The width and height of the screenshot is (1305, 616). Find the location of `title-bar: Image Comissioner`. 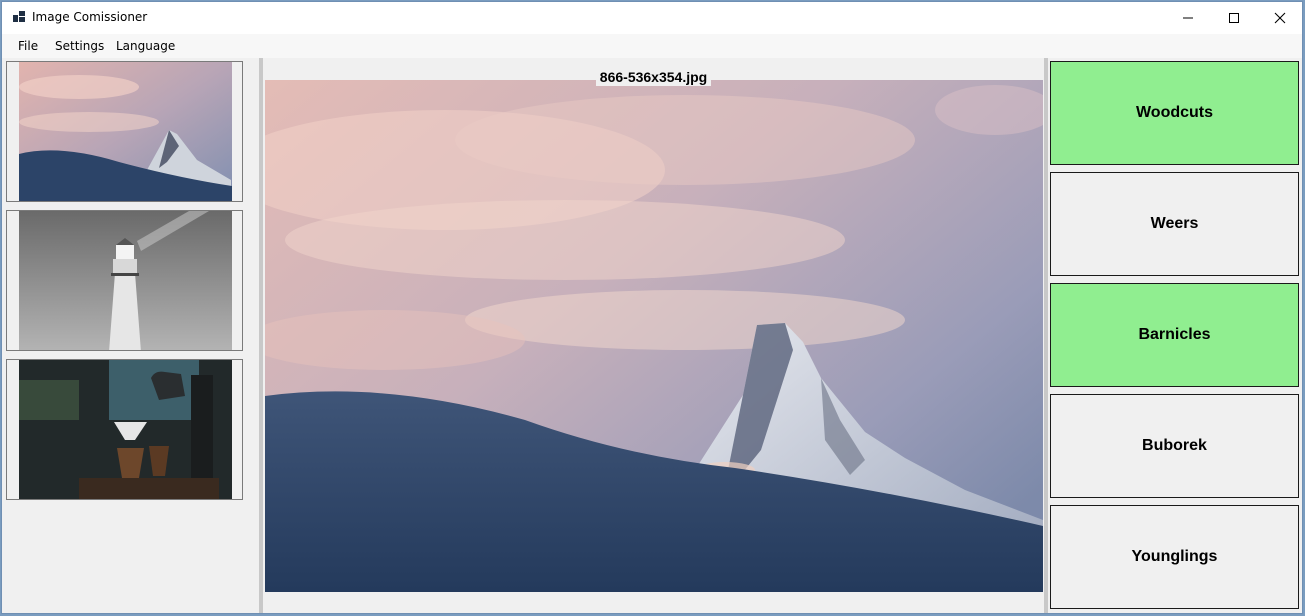

title-bar: Image Comissioner is located at coordinates (652, 18).